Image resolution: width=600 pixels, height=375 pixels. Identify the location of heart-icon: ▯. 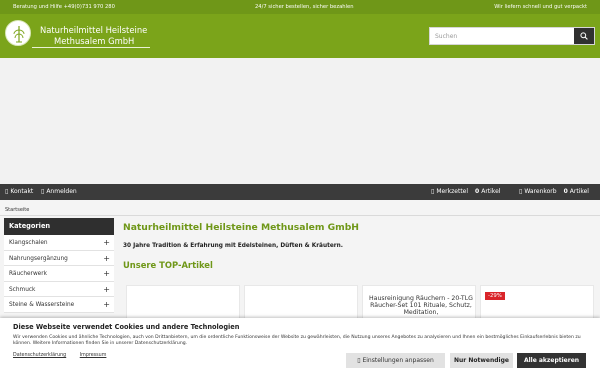
(433, 191).